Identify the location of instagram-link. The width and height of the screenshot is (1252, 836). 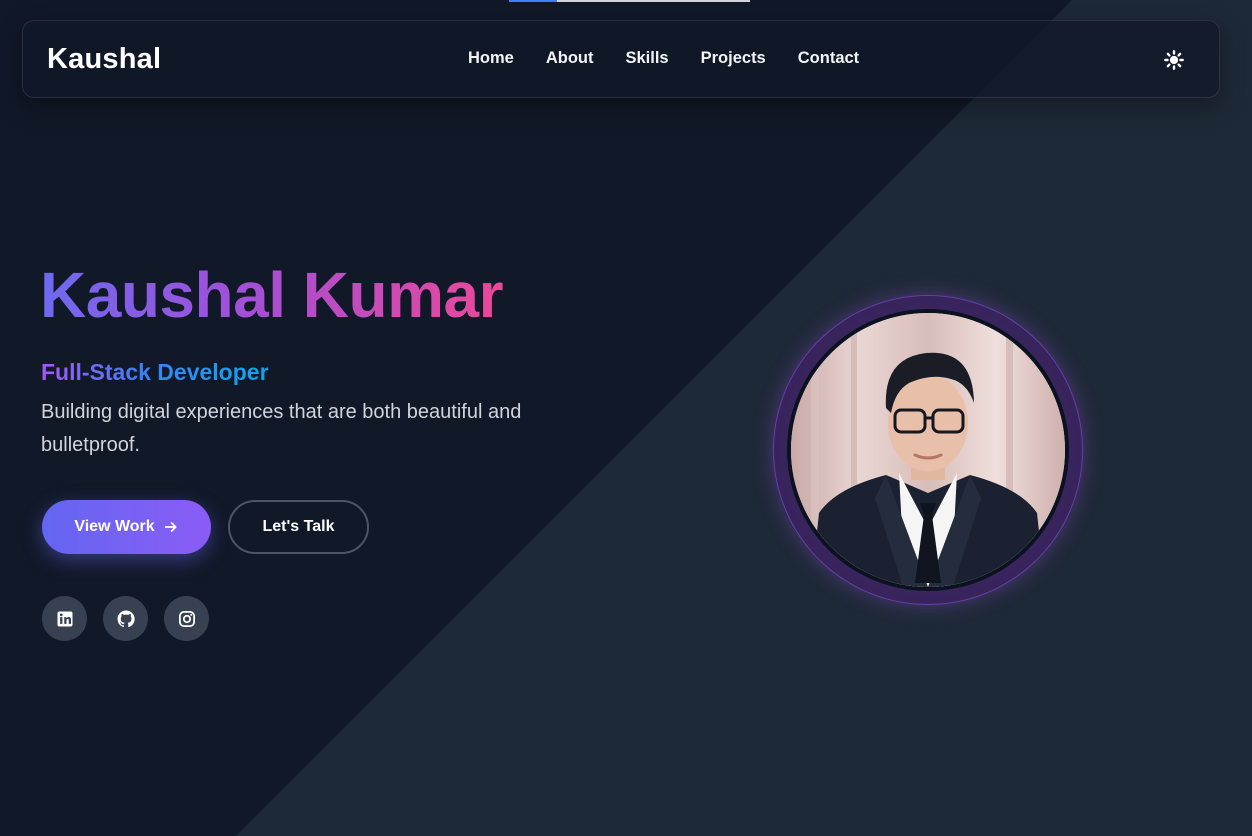
(186, 618).